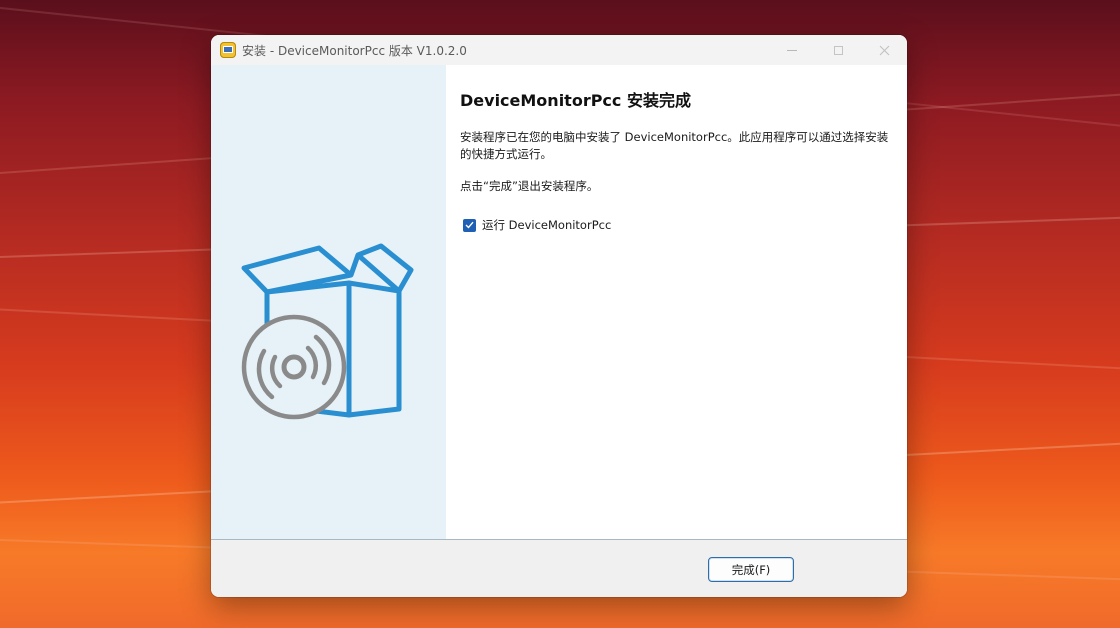  What do you see at coordinates (546, 225) in the screenshot?
I see `run-app-label: 运行 DeviceMonitorPcc` at bounding box center [546, 225].